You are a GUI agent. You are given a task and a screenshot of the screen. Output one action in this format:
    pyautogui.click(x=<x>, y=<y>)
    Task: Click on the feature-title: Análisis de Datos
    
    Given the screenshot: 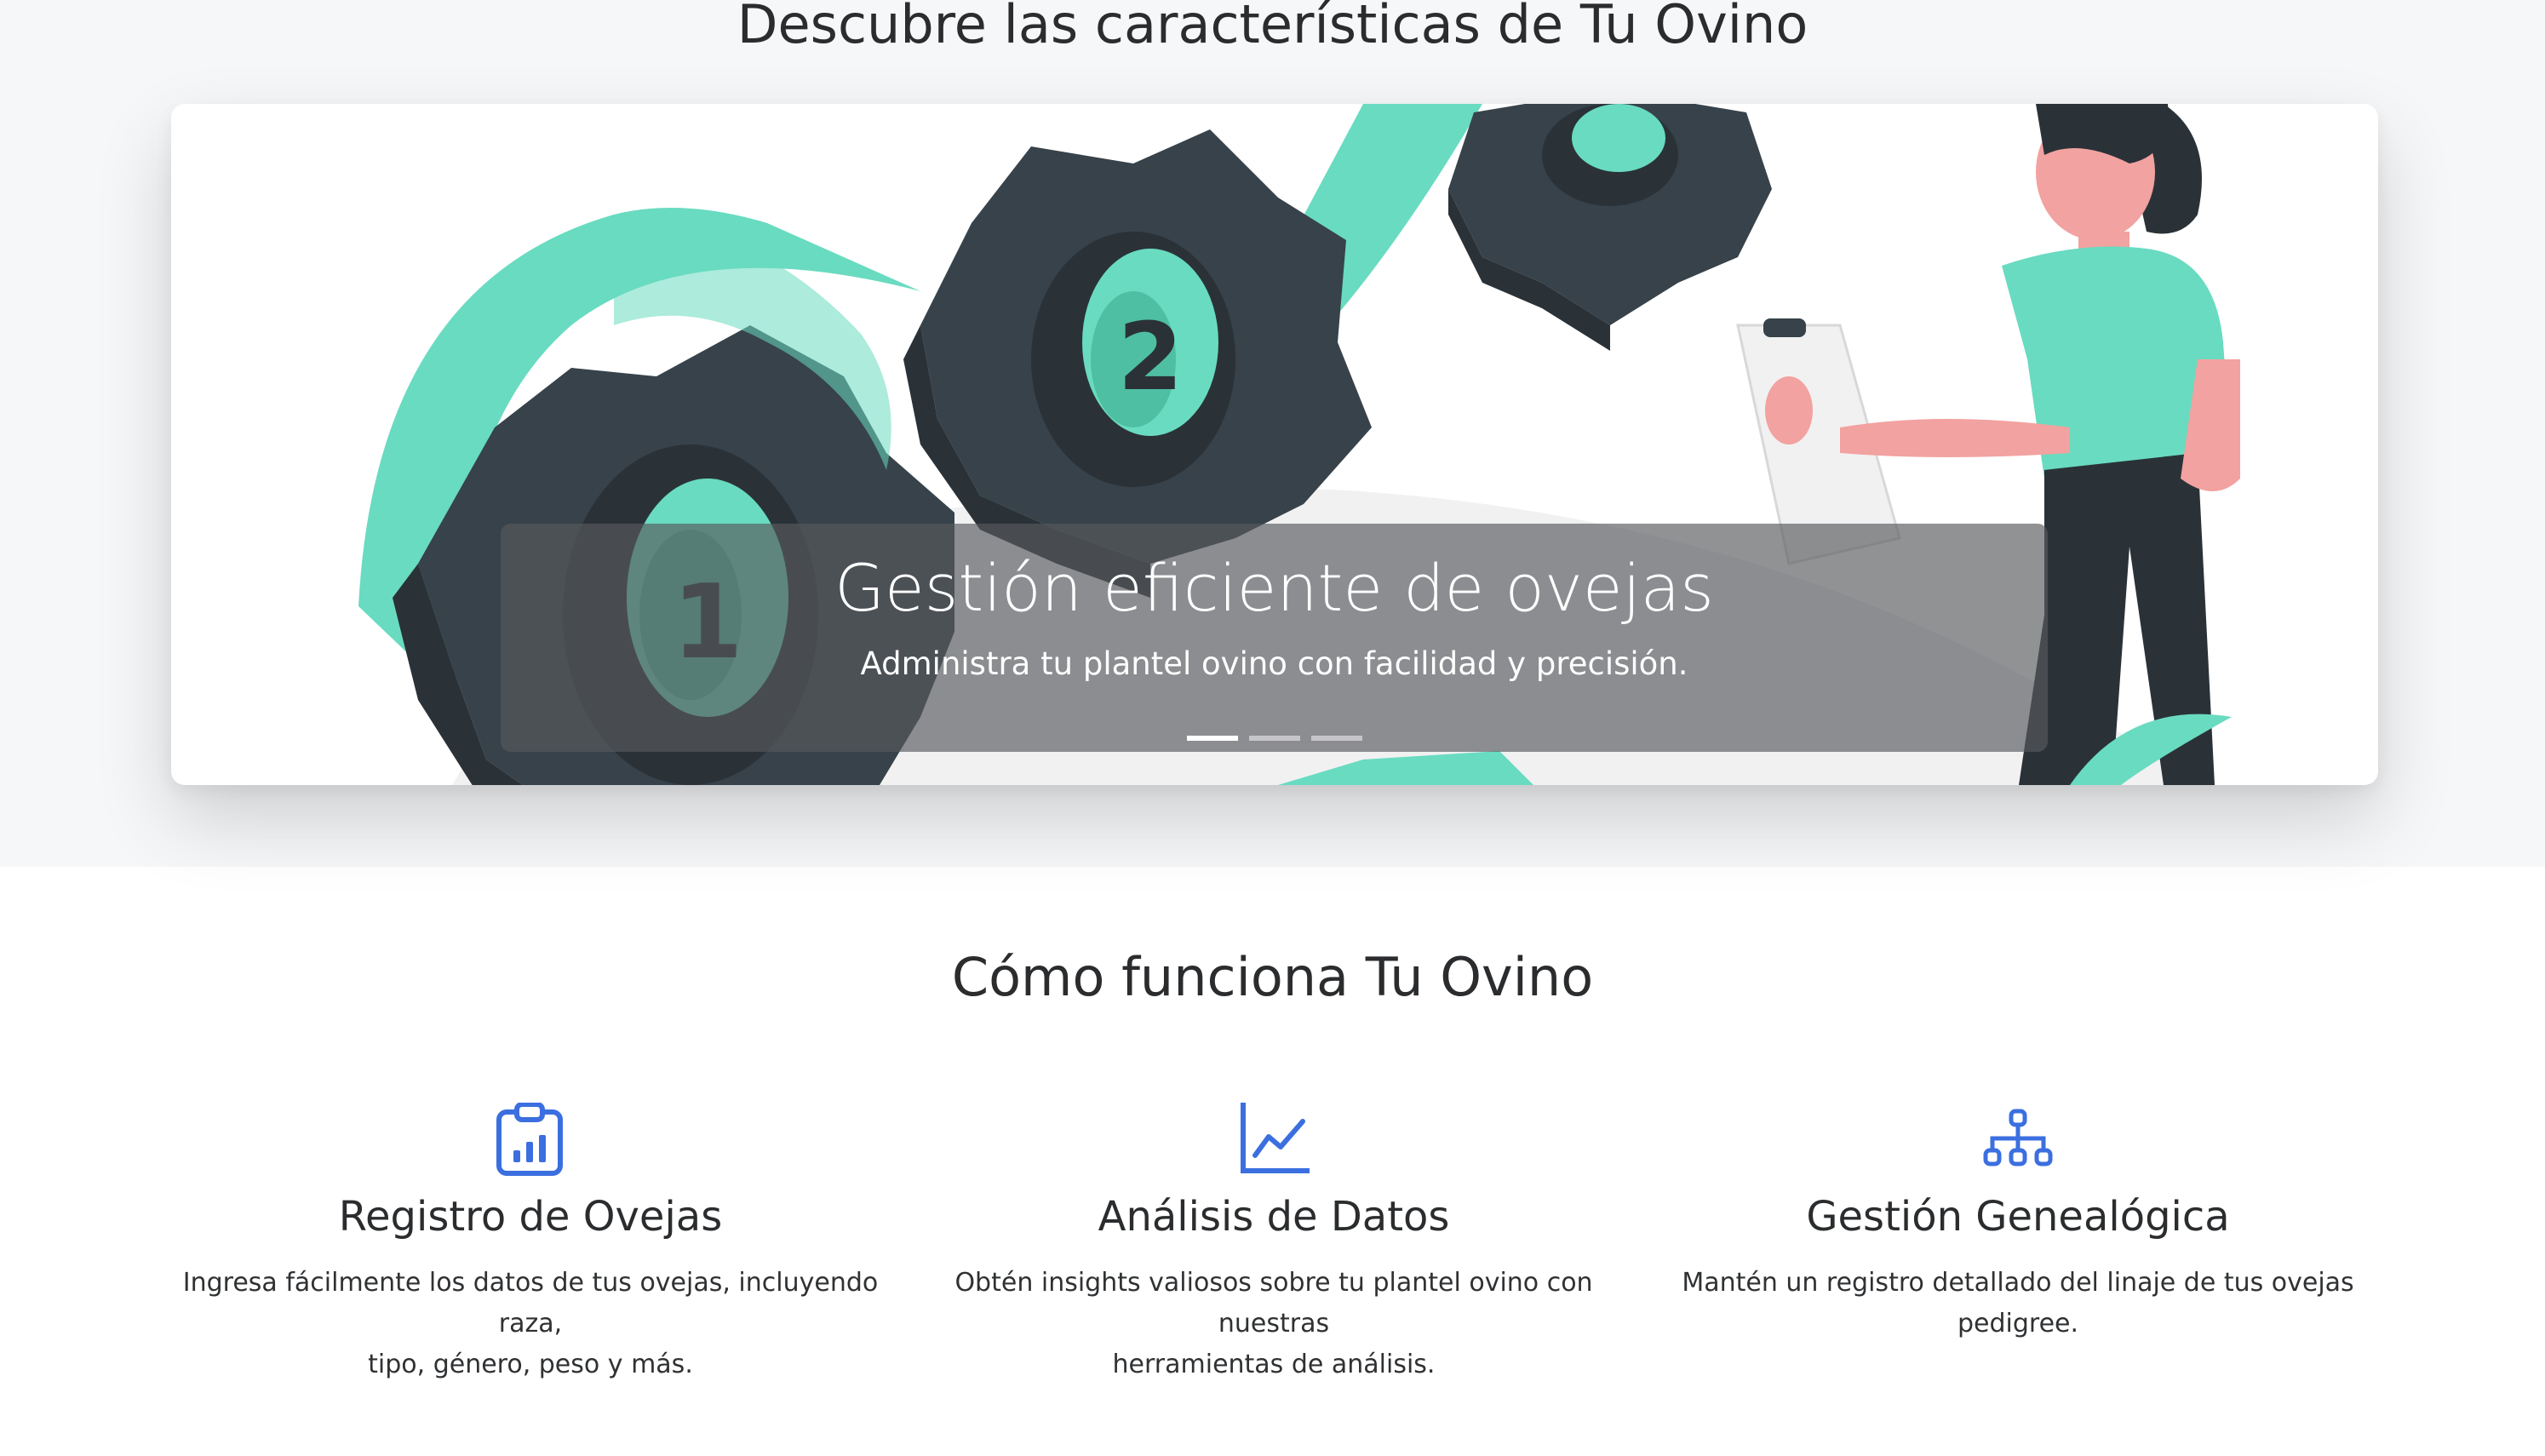 What is the action you would take?
    pyautogui.click(x=1274, y=1217)
    